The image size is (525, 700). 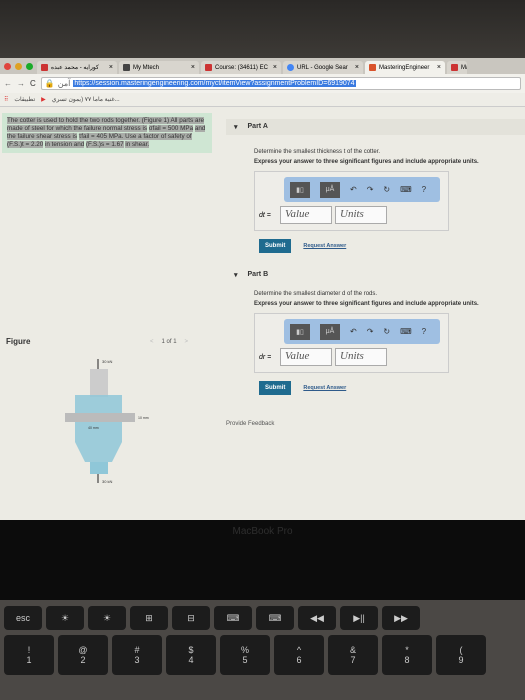 I want to click on laptop-bezel-bottom: MacBook Pro, so click(x=262, y=560).